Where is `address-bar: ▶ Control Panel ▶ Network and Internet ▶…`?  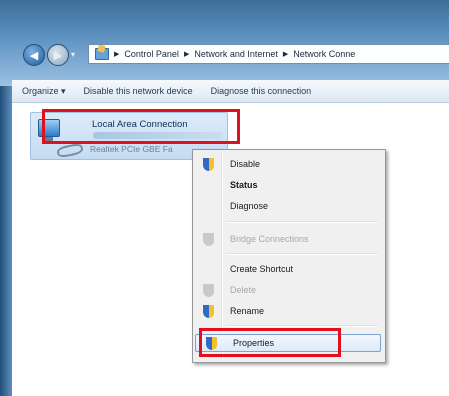
address-bar: ▶ Control Panel ▶ Network and Internet ▶… is located at coordinates (268, 54).